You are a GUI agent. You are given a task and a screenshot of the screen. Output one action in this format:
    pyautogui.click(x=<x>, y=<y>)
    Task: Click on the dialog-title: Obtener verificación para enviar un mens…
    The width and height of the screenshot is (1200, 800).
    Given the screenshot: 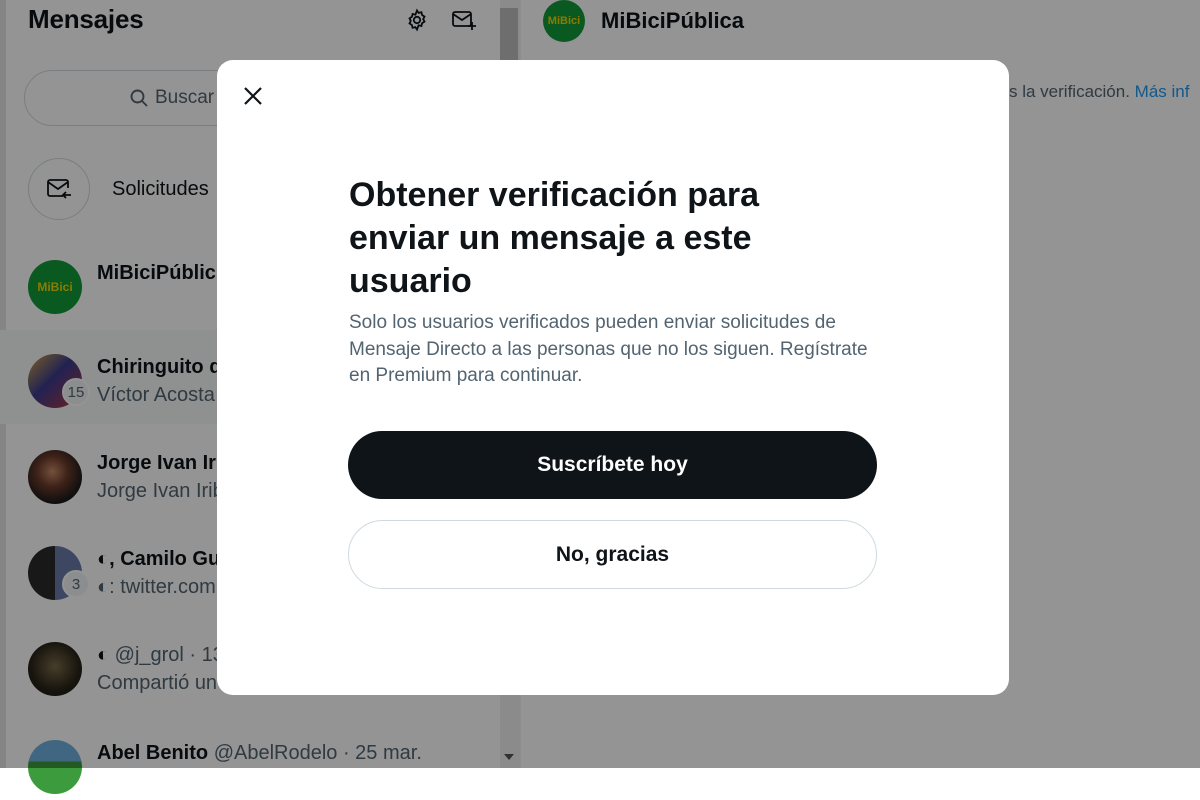 What is the action you would take?
    pyautogui.click(x=554, y=238)
    